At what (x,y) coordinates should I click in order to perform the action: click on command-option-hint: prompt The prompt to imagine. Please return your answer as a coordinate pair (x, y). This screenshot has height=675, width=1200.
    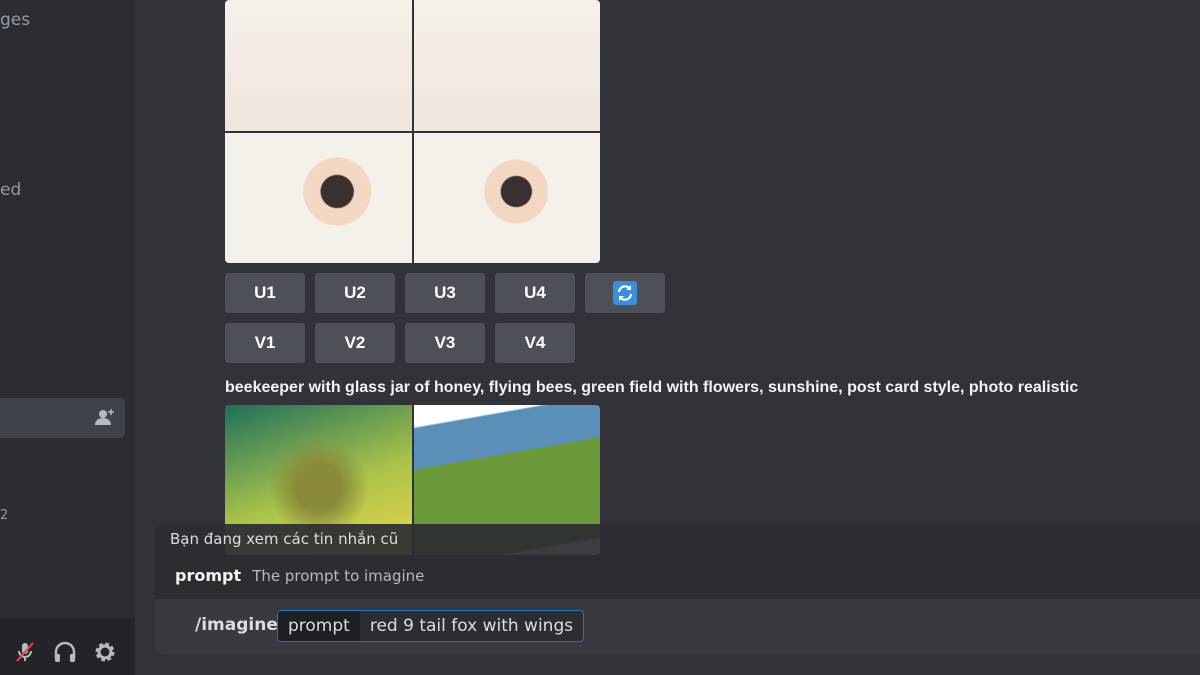
    Looking at the image, I should click on (677, 577).